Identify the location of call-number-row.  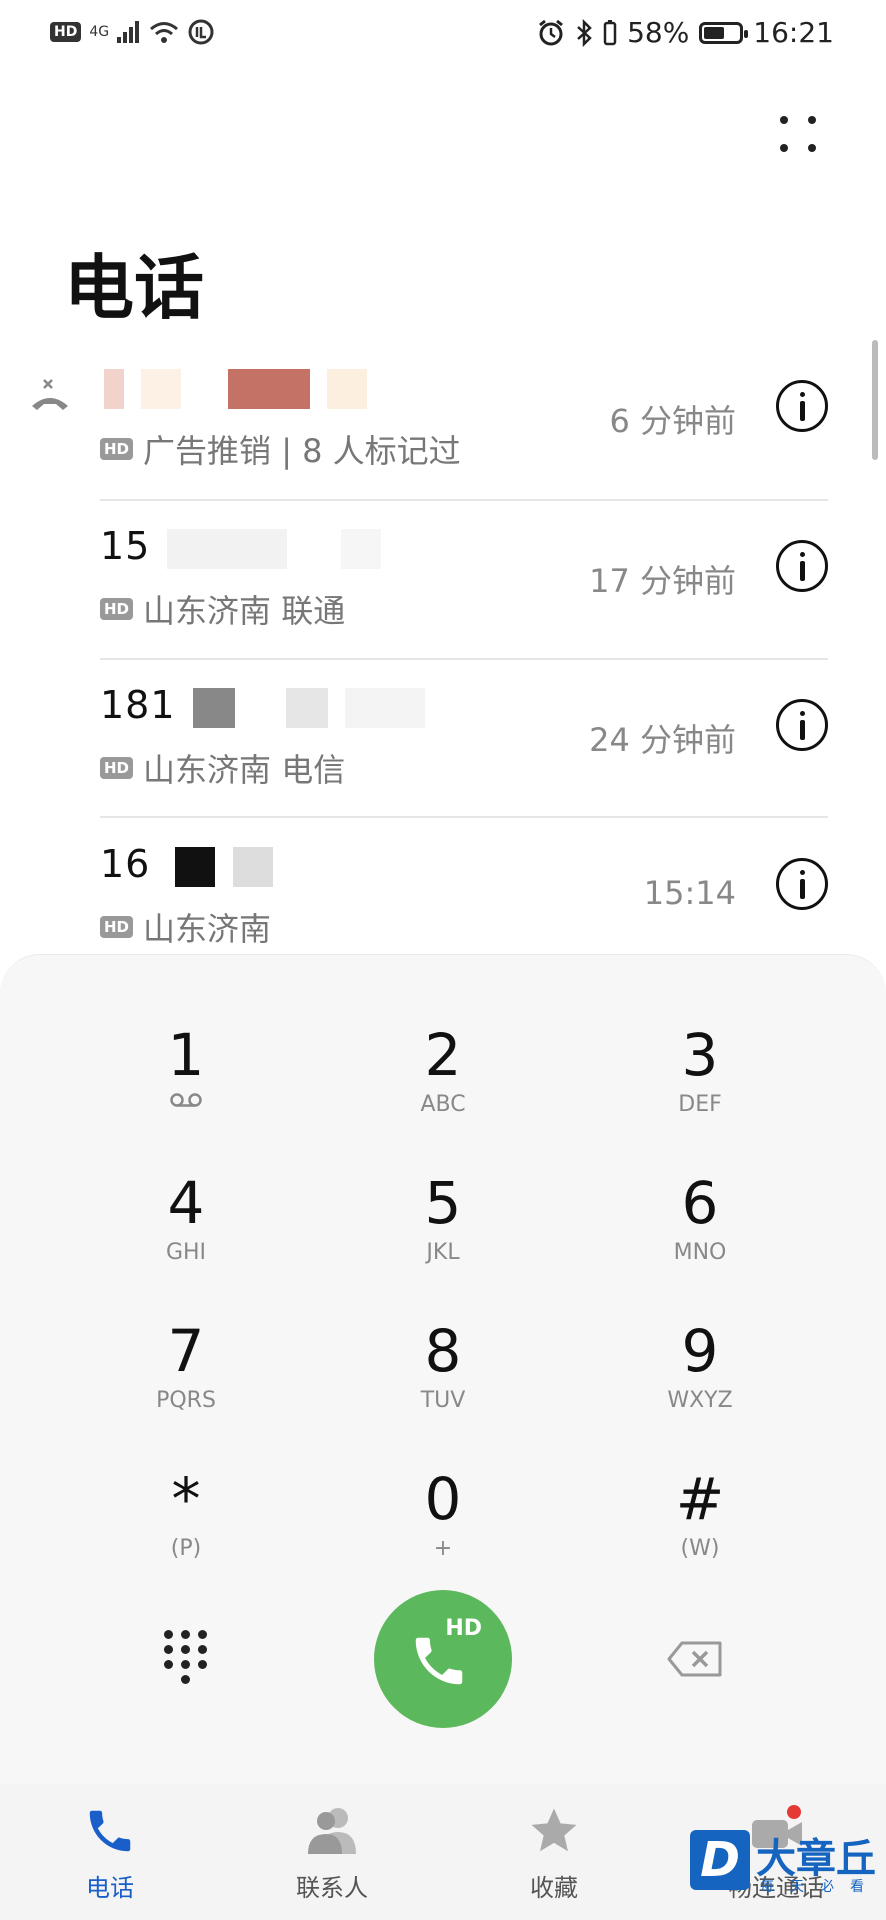
(234, 386).